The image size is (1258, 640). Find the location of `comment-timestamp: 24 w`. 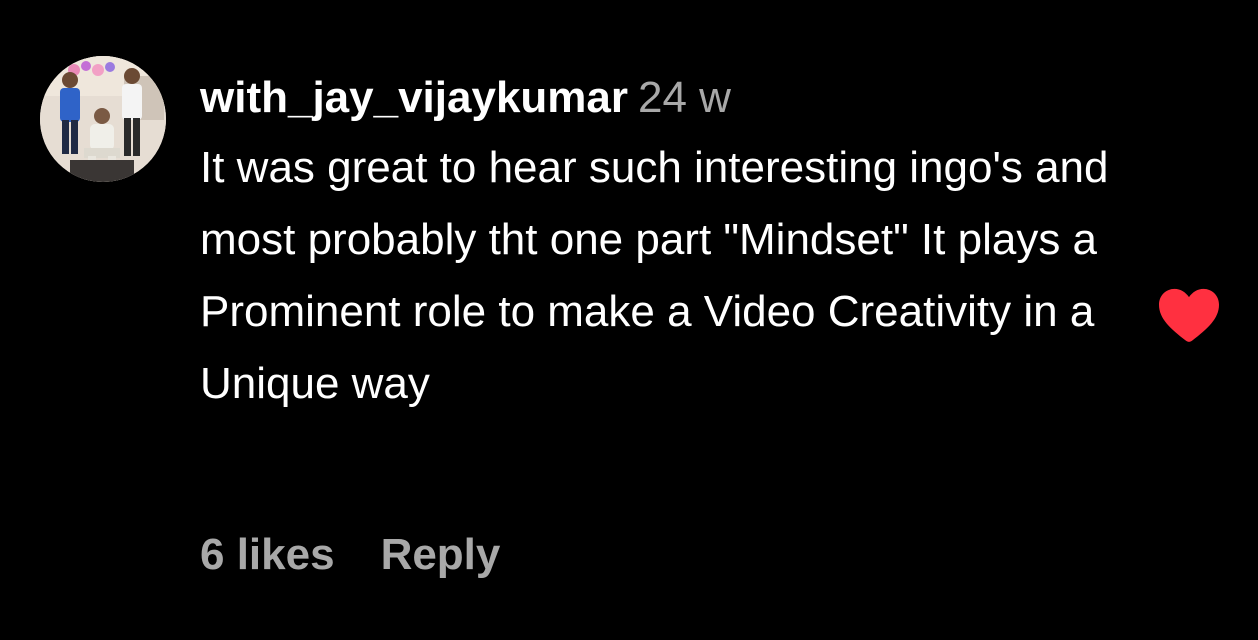

comment-timestamp: 24 w is located at coordinates (684, 97).